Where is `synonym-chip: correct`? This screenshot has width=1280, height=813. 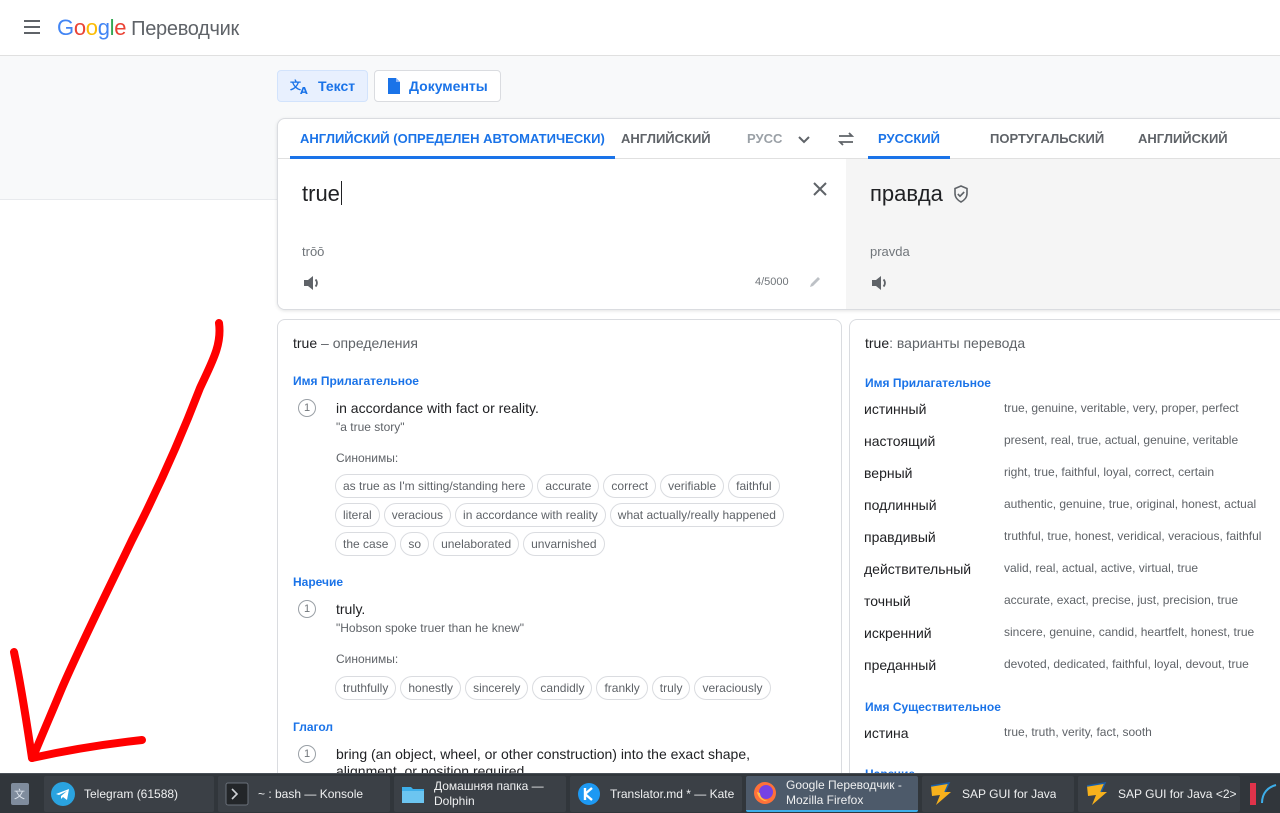 synonym-chip: correct is located at coordinates (630, 486).